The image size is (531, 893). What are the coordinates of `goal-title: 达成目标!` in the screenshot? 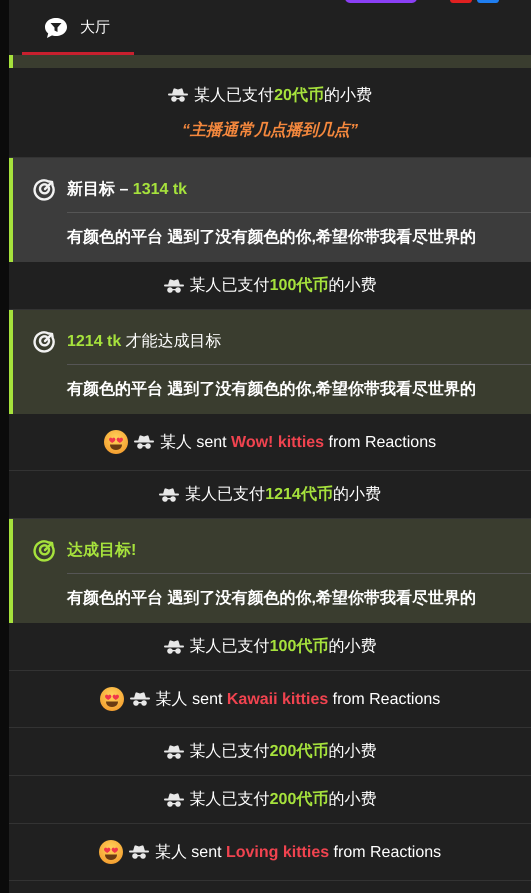 It's located at (102, 550).